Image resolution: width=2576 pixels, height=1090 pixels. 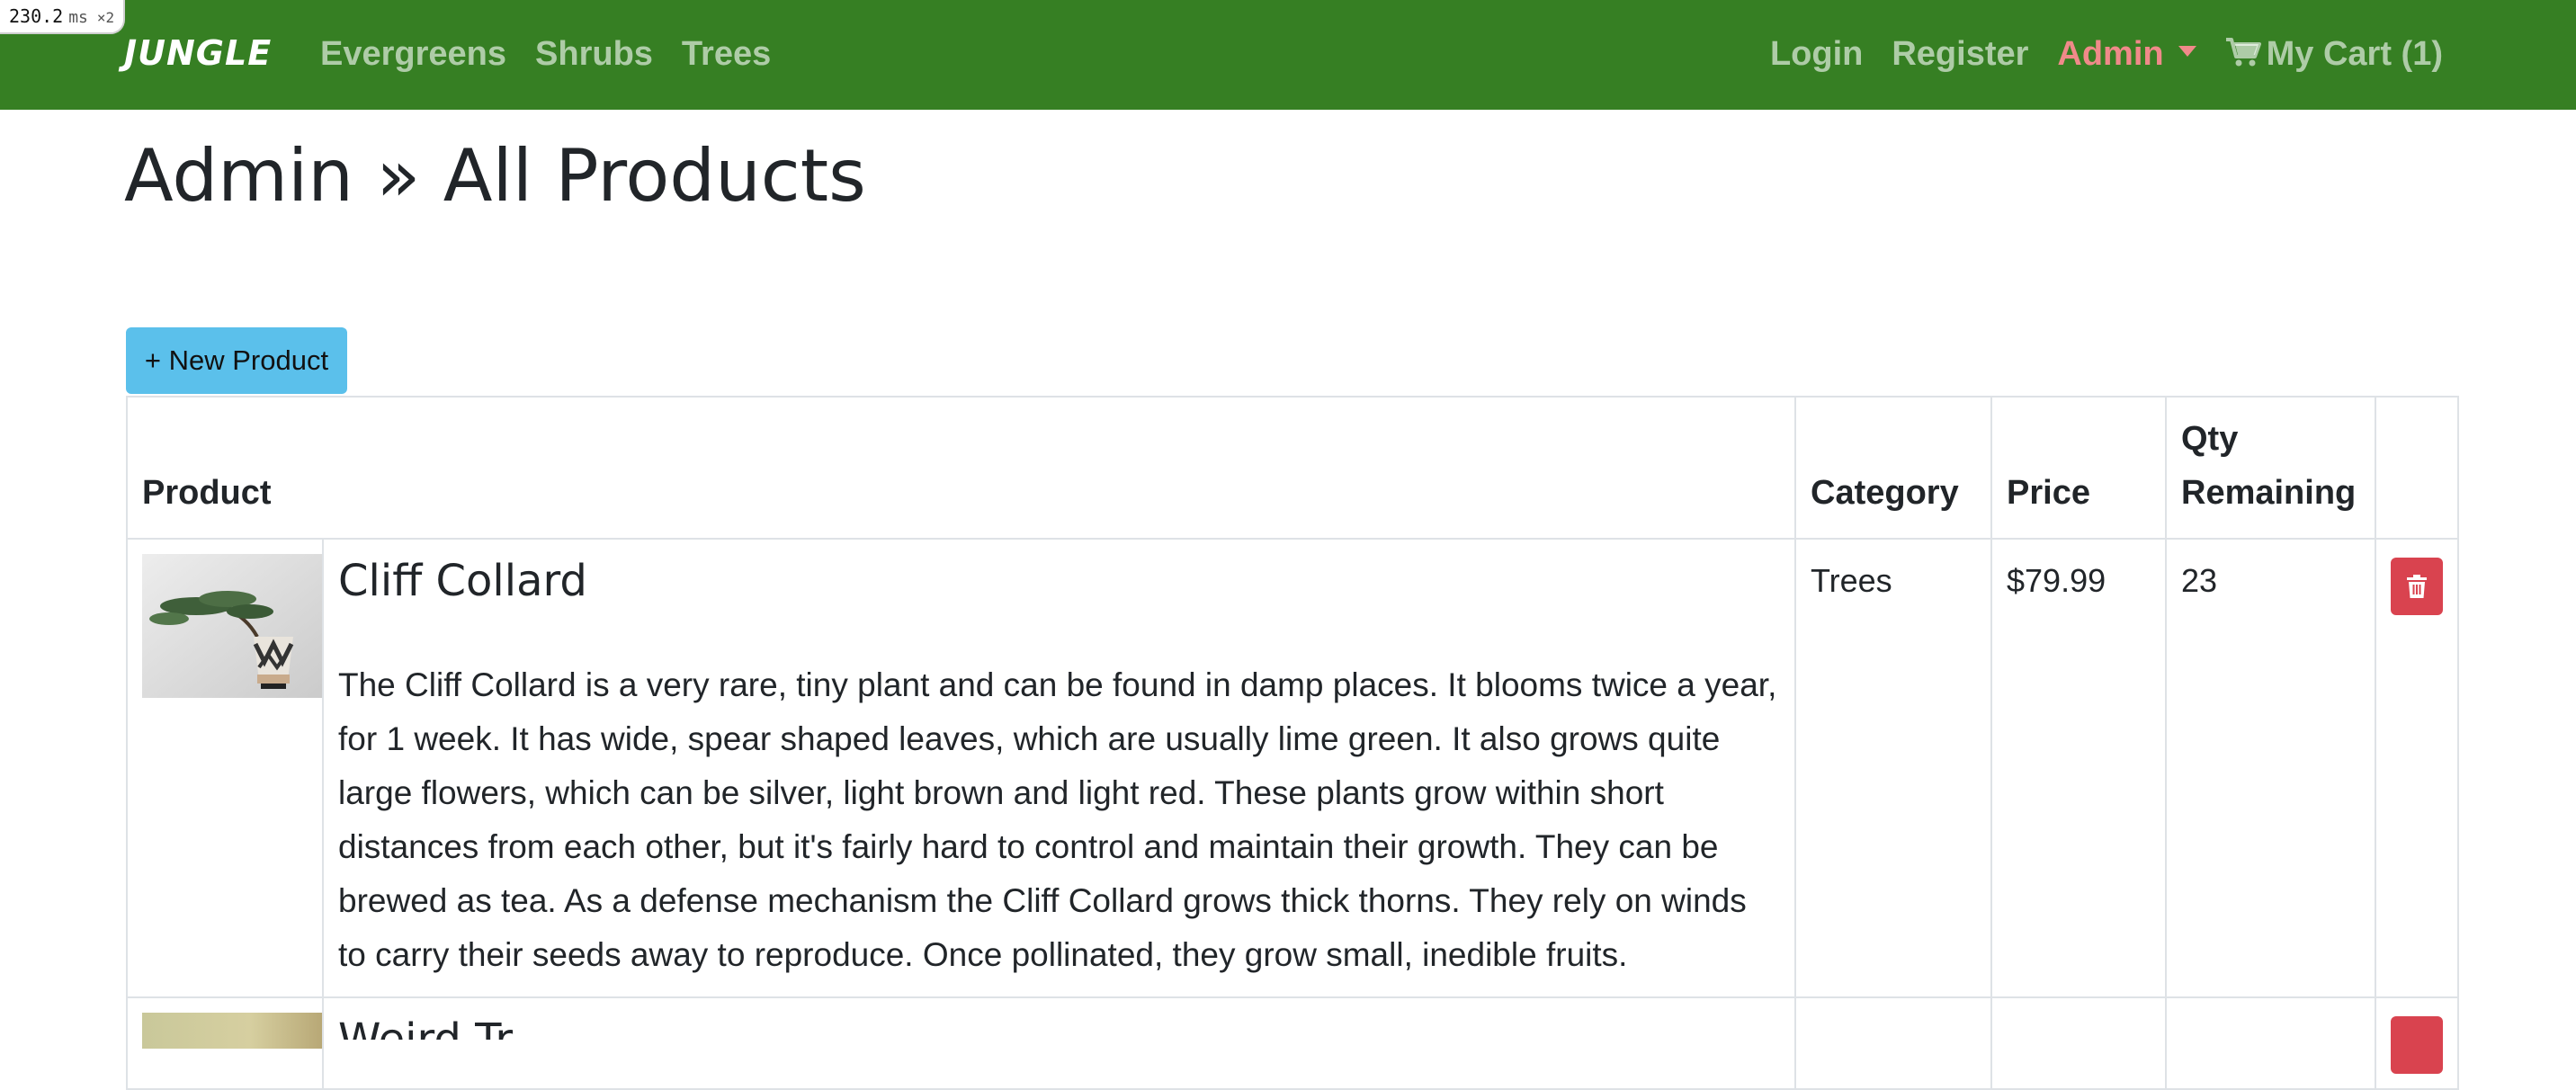 I want to click on nav-link-shrubs: Shrubs, so click(x=594, y=54).